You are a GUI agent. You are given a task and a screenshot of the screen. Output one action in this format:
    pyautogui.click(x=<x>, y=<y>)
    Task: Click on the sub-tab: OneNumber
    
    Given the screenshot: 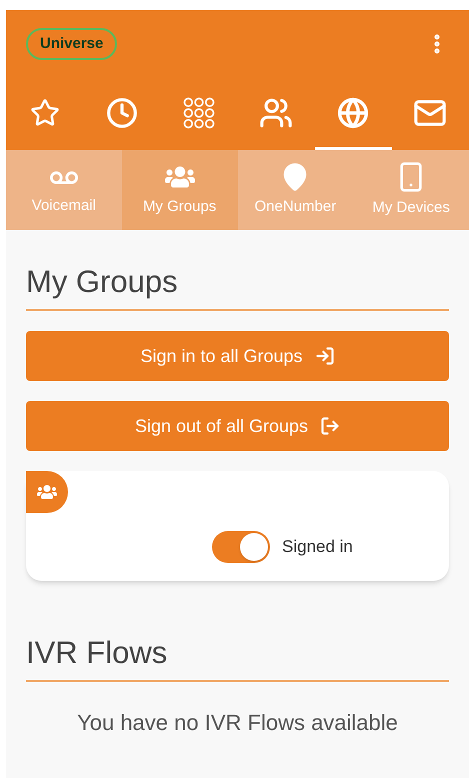 What is the action you would take?
    pyautogui.click(x=296, y=190)
    